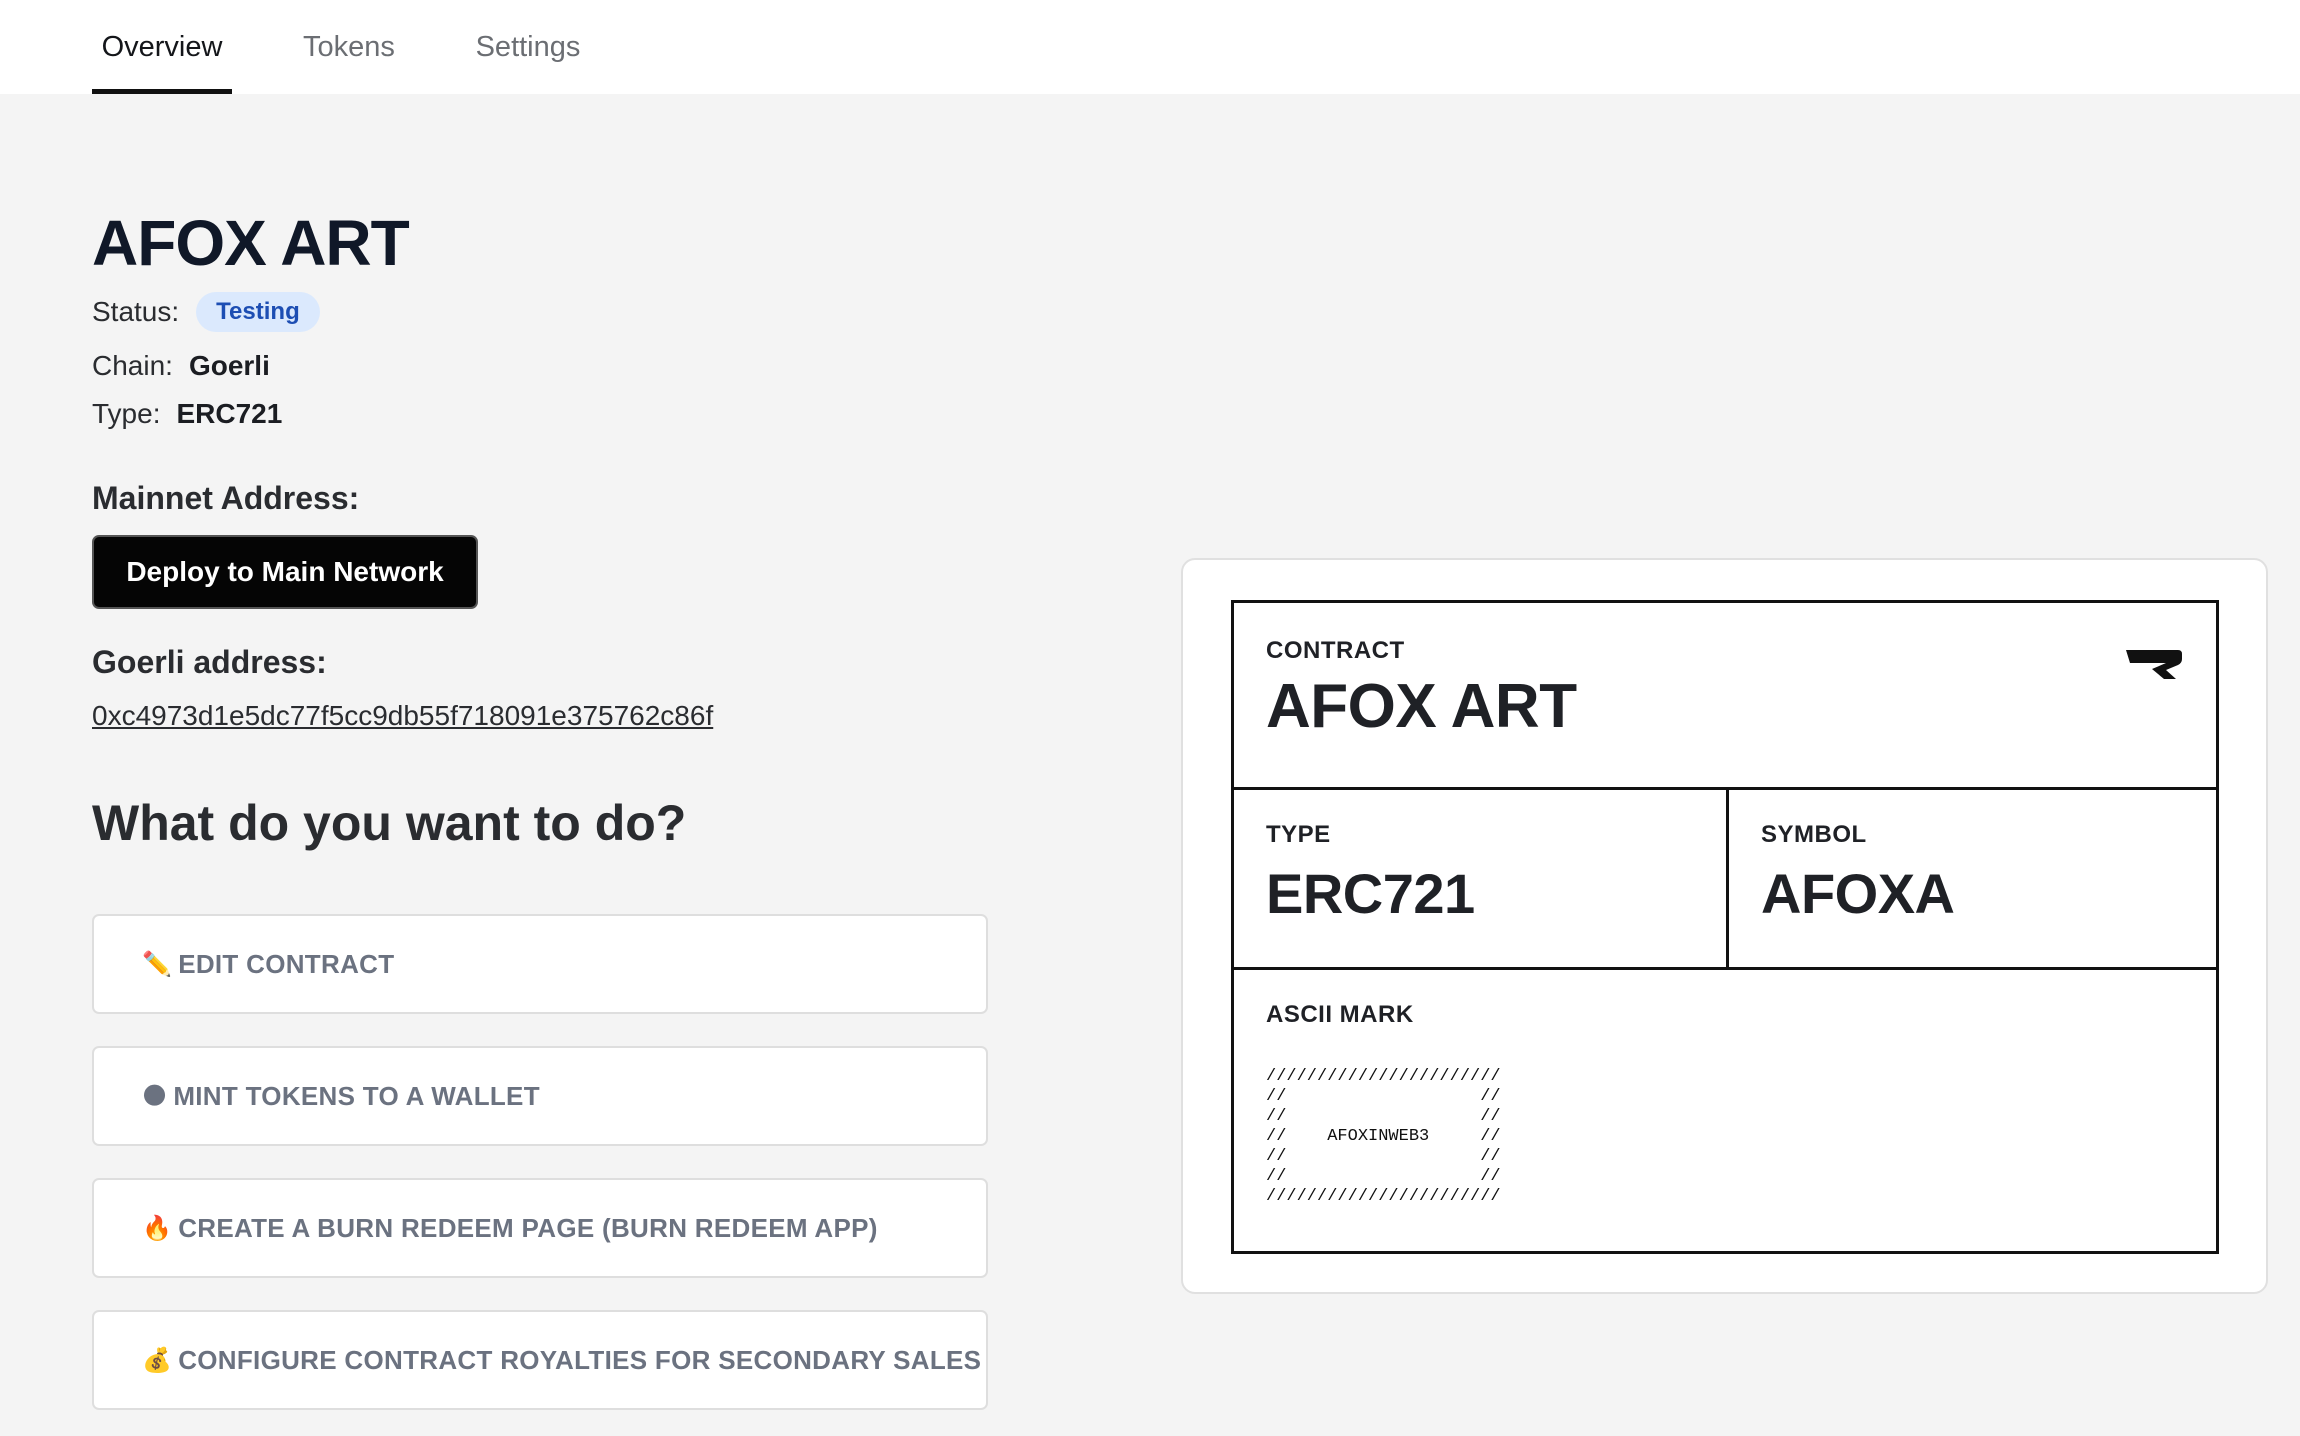 The height and width of the screenshot is (1436, 2300). Describe the element at coordinates (162, 47) in the screenshot. I see `tab-overview: Overview` at that location.